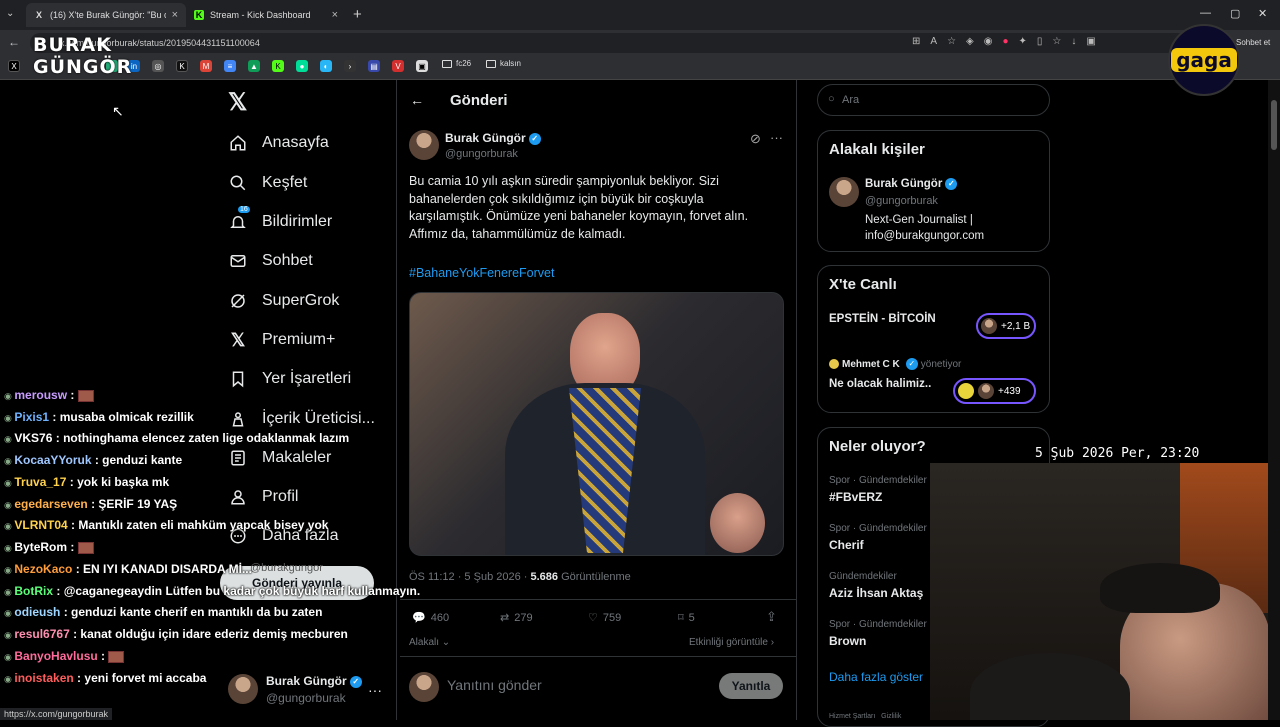 The image size is (1280, 727). I want to click on view-activity-link: Etkinliği görüntüle ›, so click(731, 642).